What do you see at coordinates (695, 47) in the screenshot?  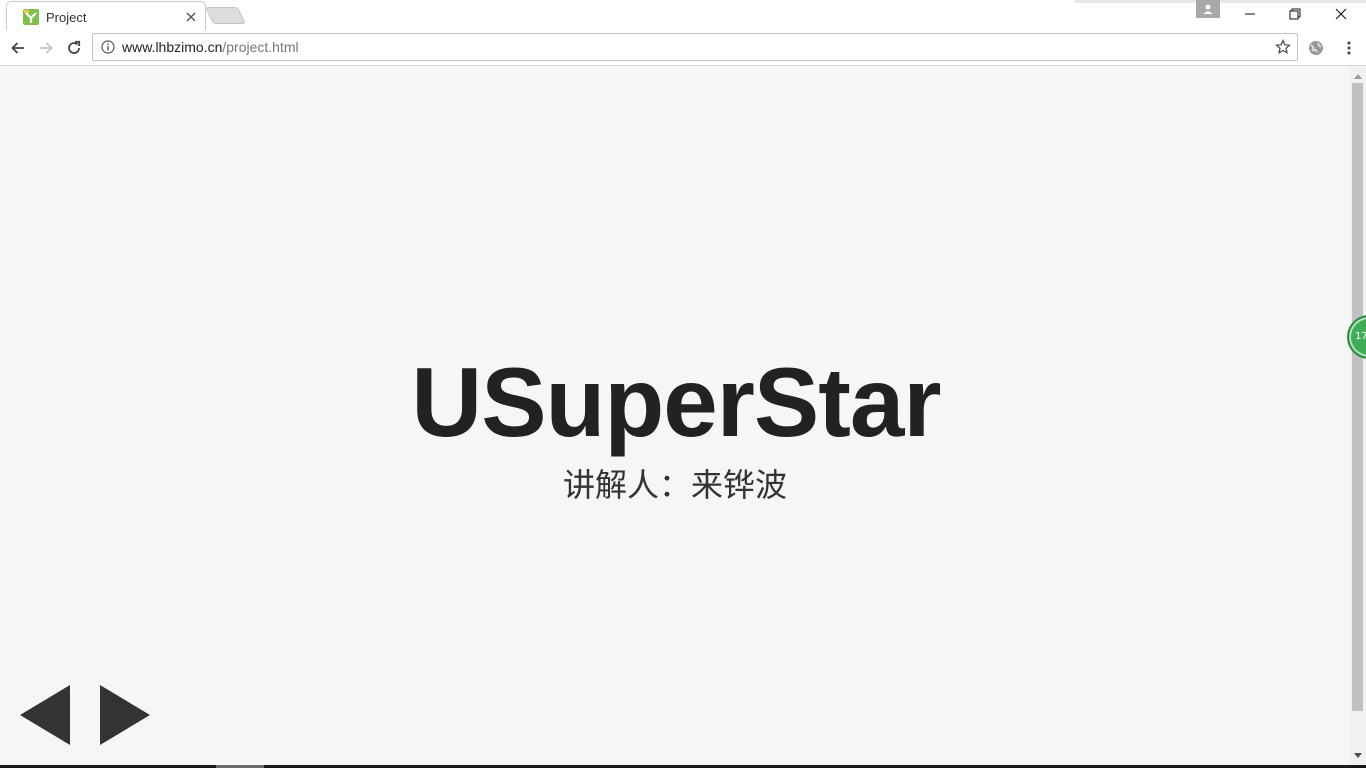 I see `address-bar: www.lhbzimo.cn/project.html` at bounding box center [695, 47].